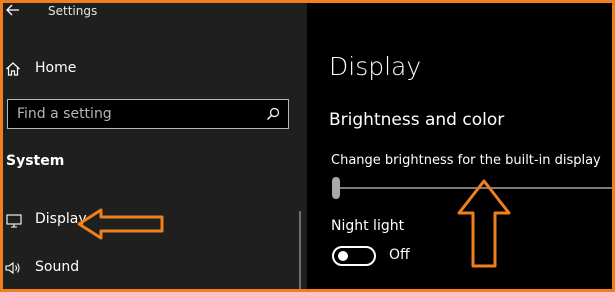  Describe the element at coordinates (484, 223) in the screenshot. I see `annotation-arrow-up` at that location.